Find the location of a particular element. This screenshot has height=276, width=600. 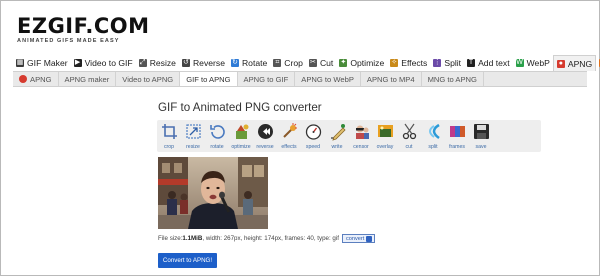

subnav-apng-to-webp: APNG to WebP is located at coordinates (328, 79).